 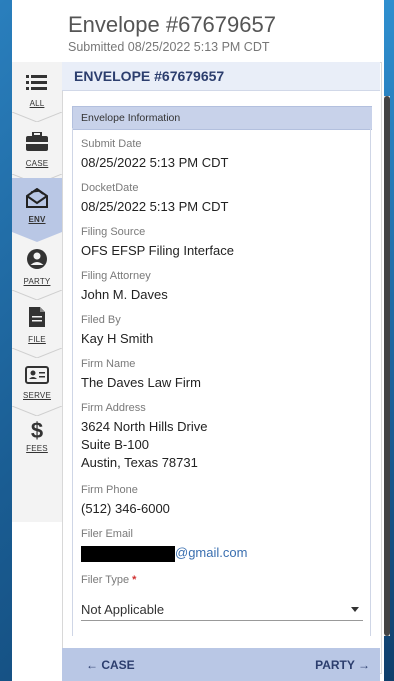 I want to click on field-label: Firm Address, so click(x=113, y=408).